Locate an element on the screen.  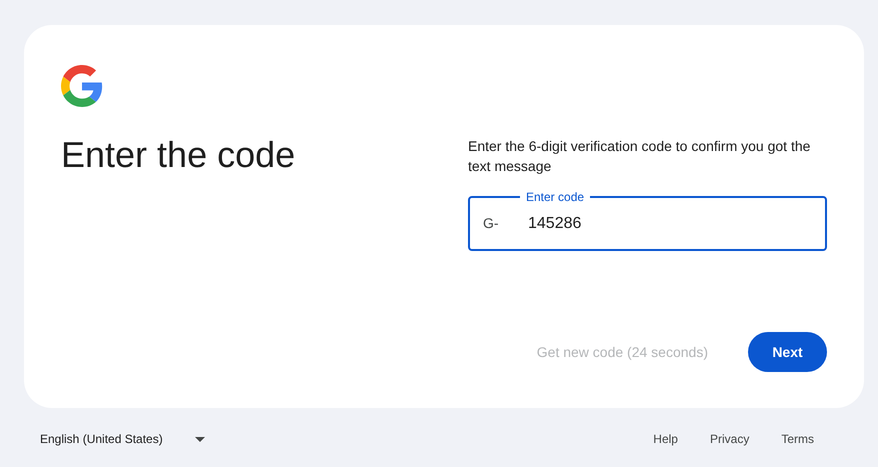
logo-icon is located at coordinates (82, 86).